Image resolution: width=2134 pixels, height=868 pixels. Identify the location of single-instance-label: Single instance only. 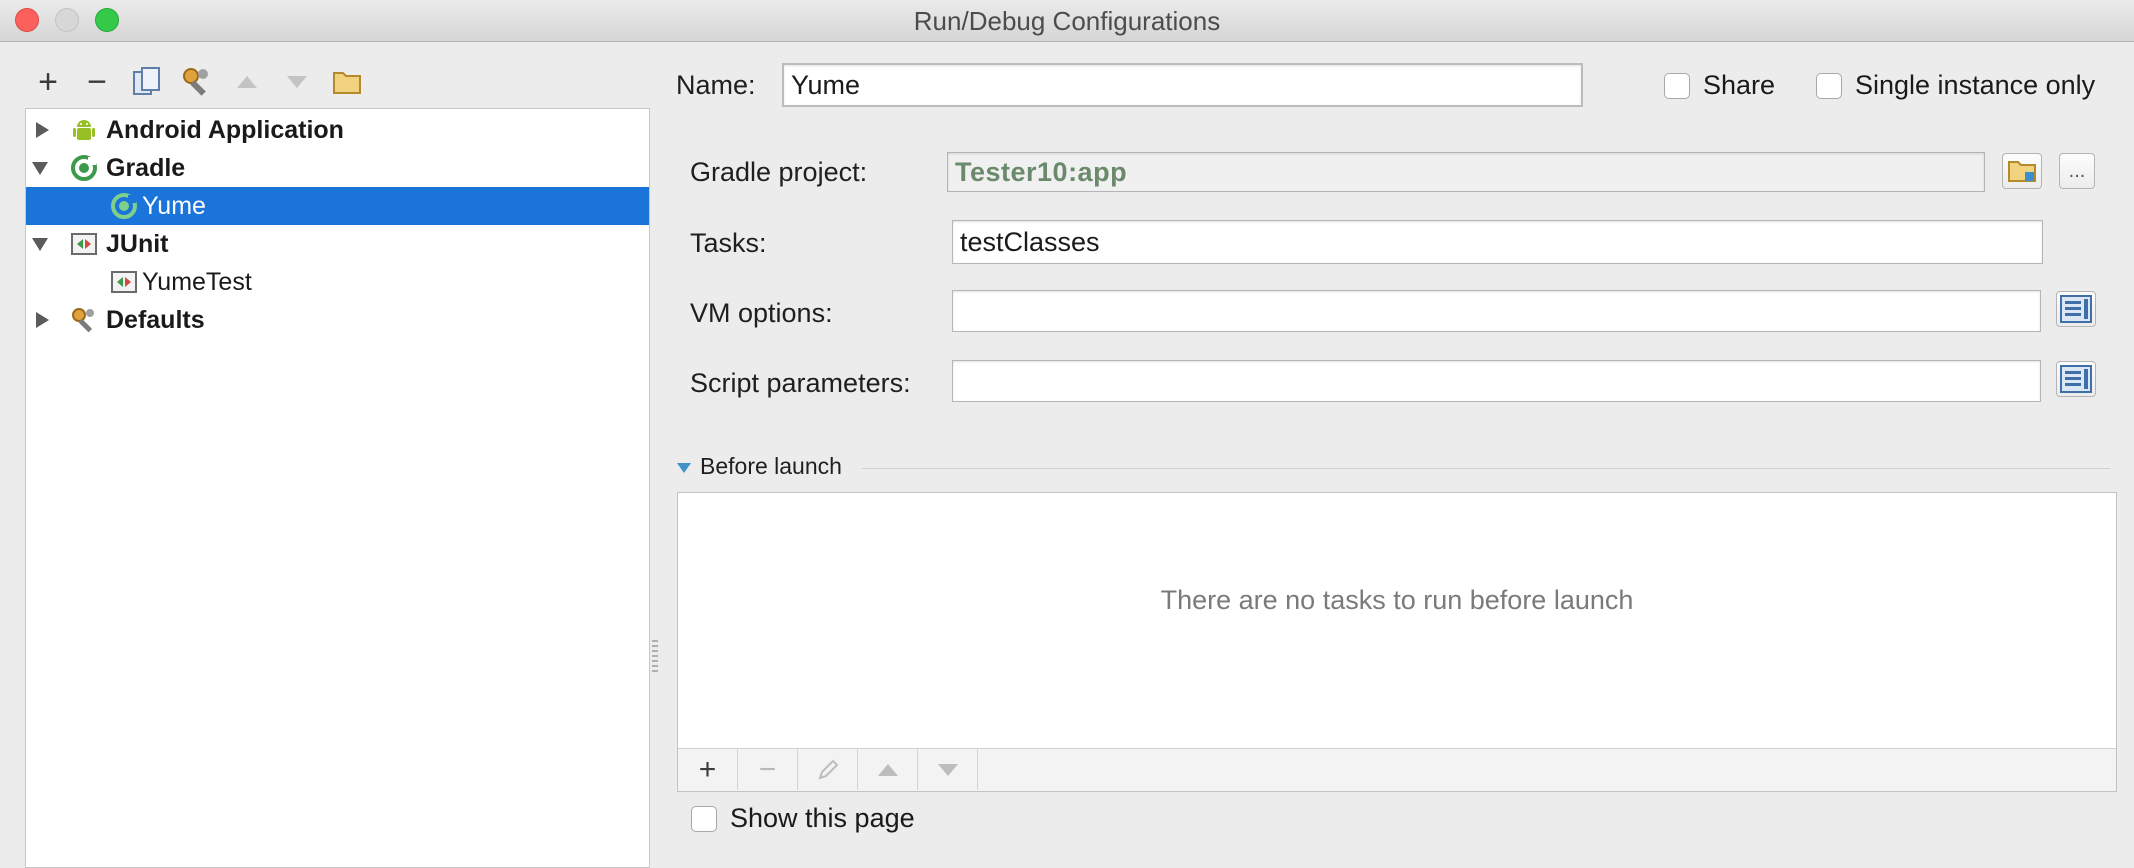
(1975, 85).